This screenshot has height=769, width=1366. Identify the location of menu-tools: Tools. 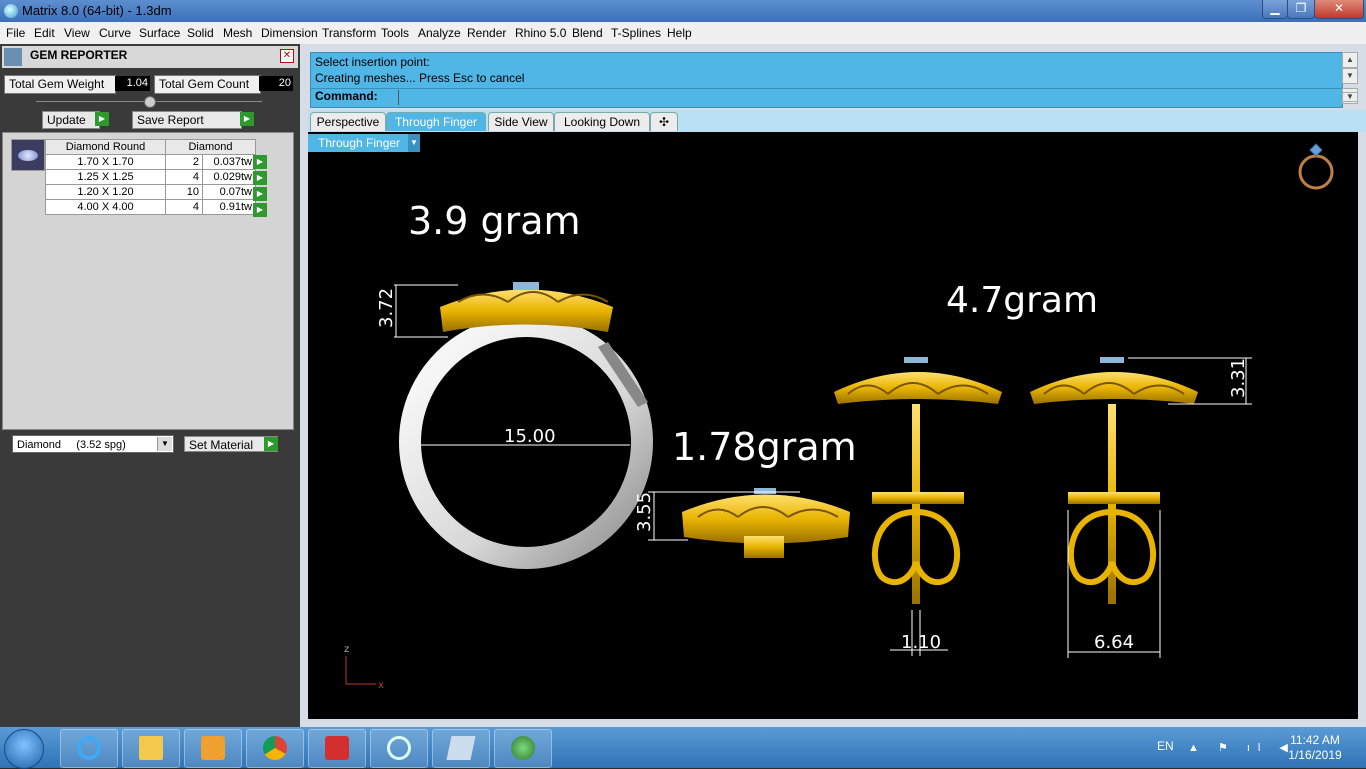
(395, 33).